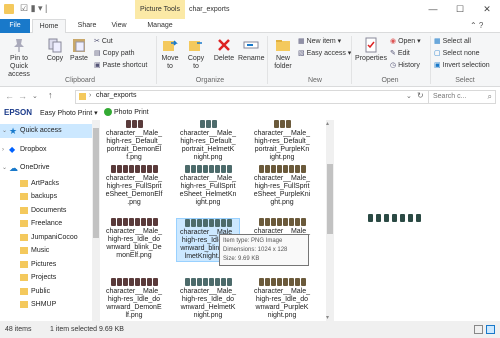 Image resolution: width=500 pixels, height=338 pixels. I want to click on tab-view: View, so click(119, 26).